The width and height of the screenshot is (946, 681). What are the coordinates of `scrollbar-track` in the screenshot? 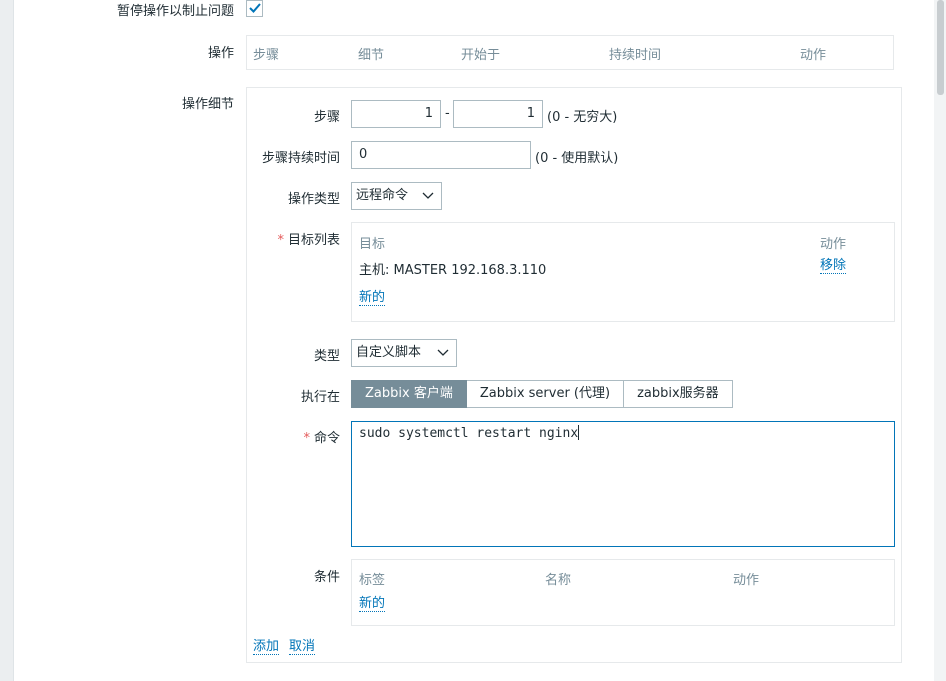 It's located at (940, 340).